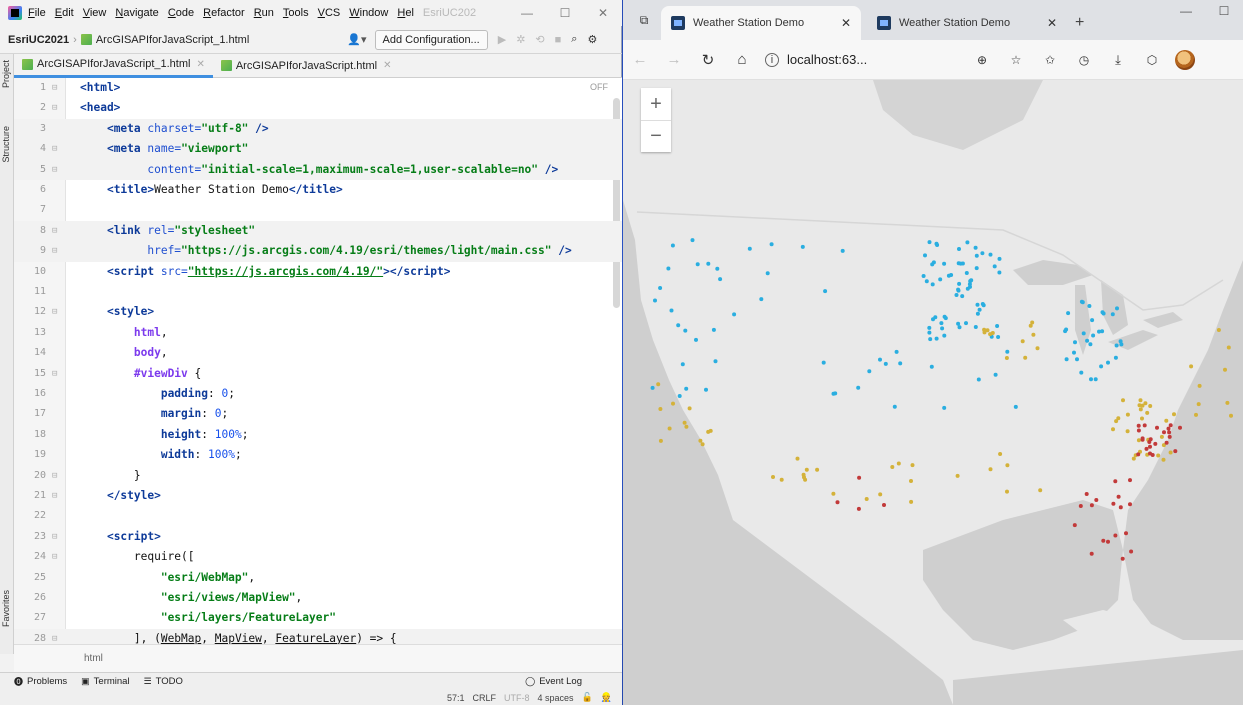 The image size is (1243, 705). What do you see at coordinates (329, 13) in the screenshot?
I see `menu-vcs: VCS` at bounding box center [329, 13].